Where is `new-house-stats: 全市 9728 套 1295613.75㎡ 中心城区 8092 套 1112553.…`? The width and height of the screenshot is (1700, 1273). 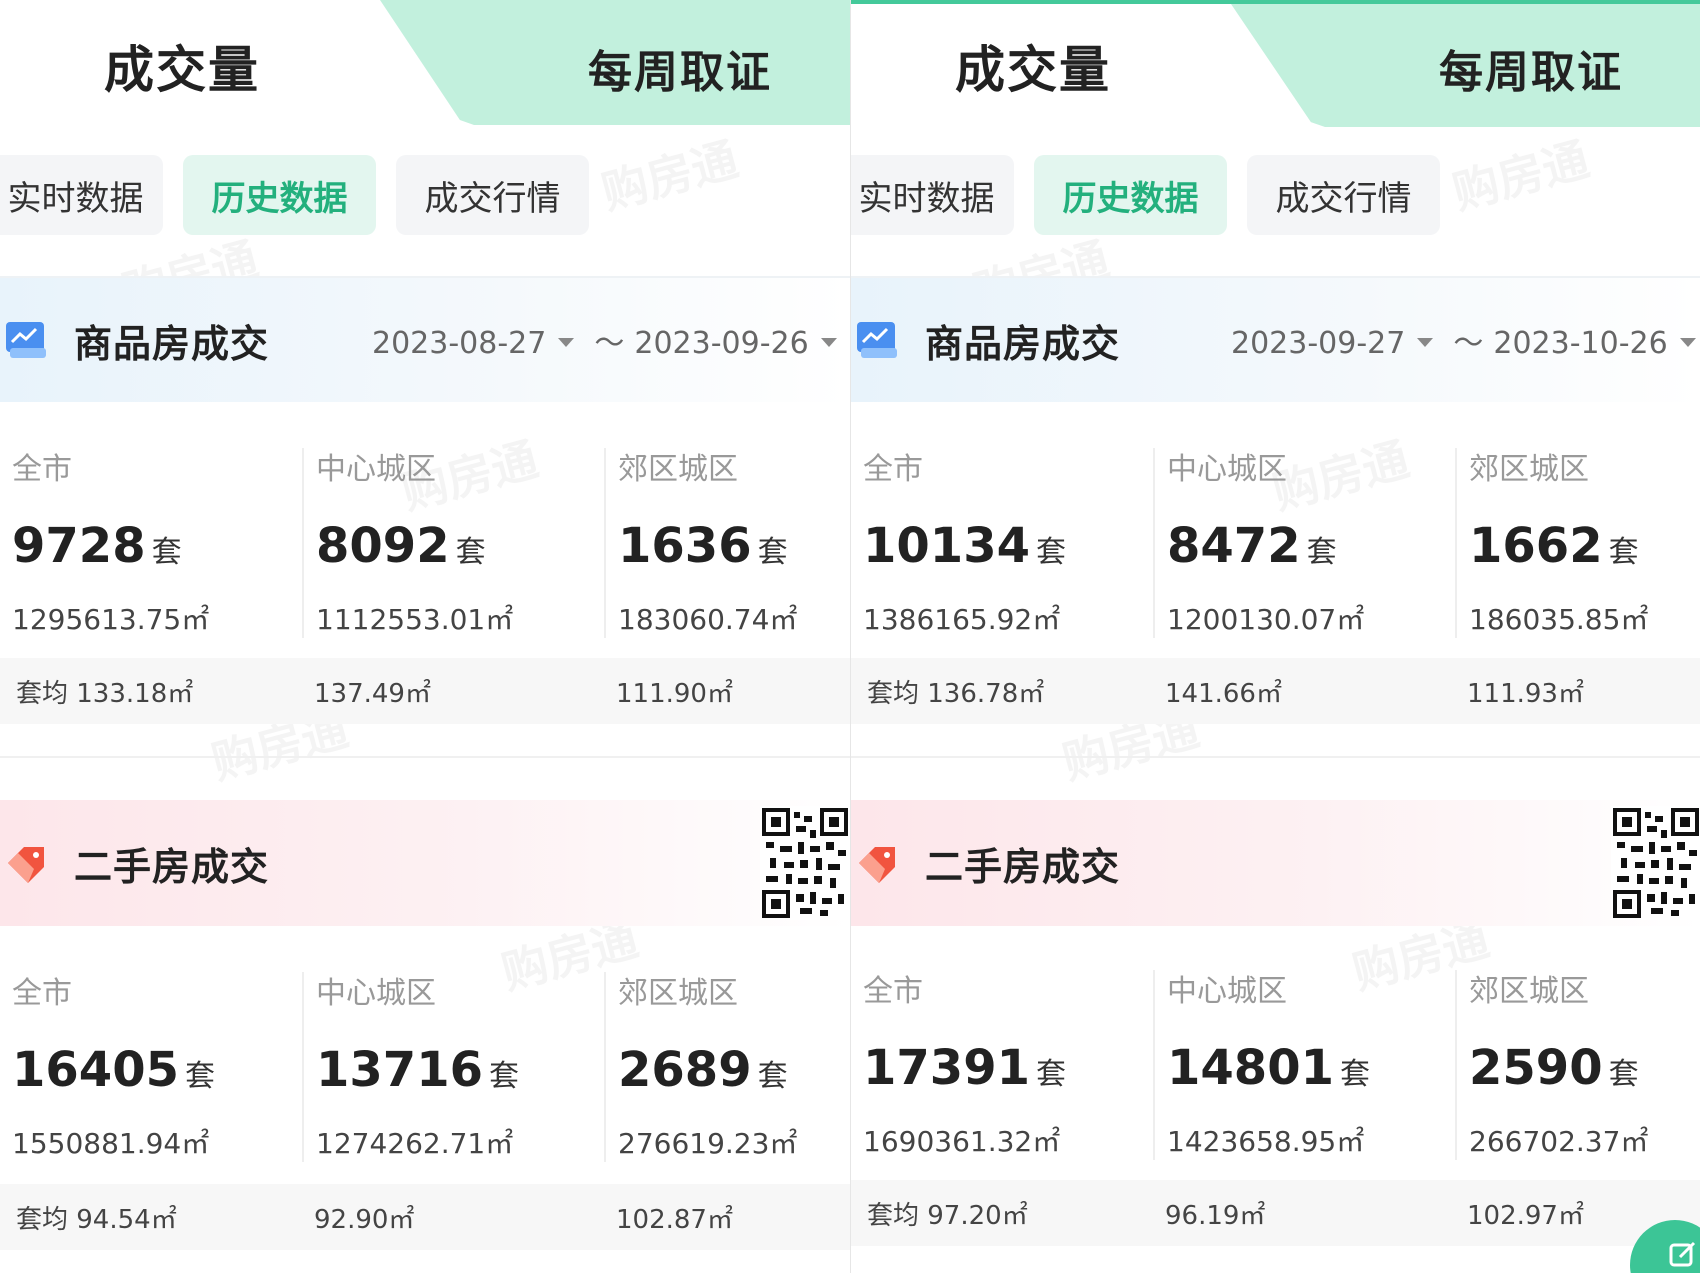
new-house-stats: 全市 9728 套 1295613.75㎡ 中心城区 8092 套 1112553.… is located at coordinates (425, 543).